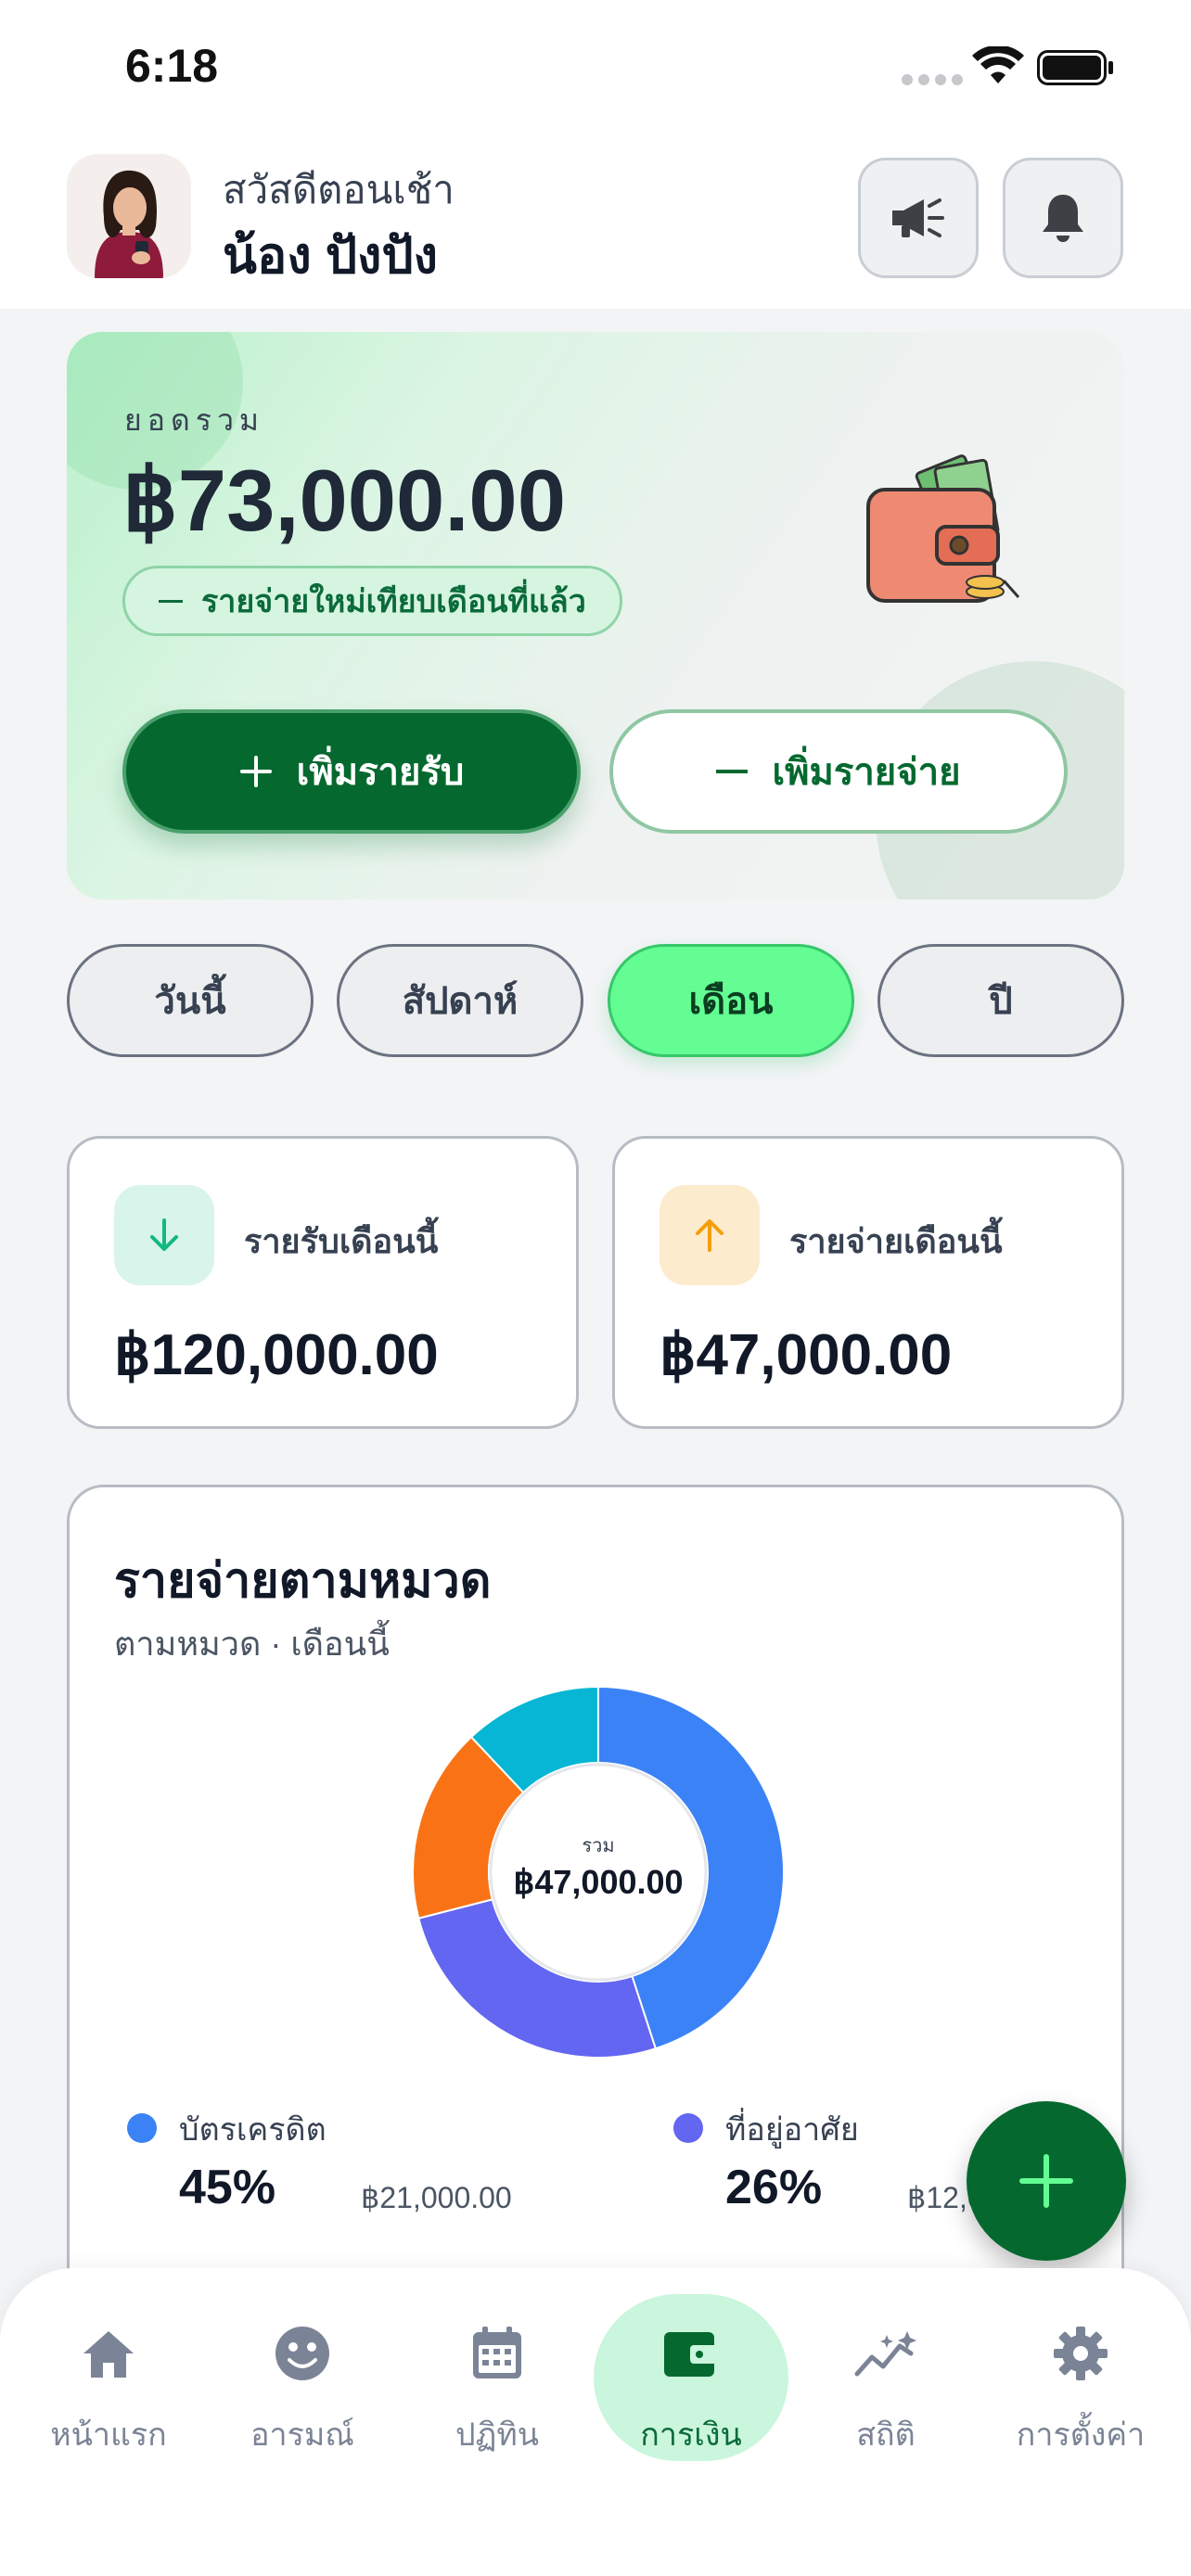 The width and height of the screenshot is (1191, 2576). What do you see at coordinates (1080, 2409) in the screenshot?
I see `nav-item-settings: การตั้งค่า` at bounding box center [1080, 2409].